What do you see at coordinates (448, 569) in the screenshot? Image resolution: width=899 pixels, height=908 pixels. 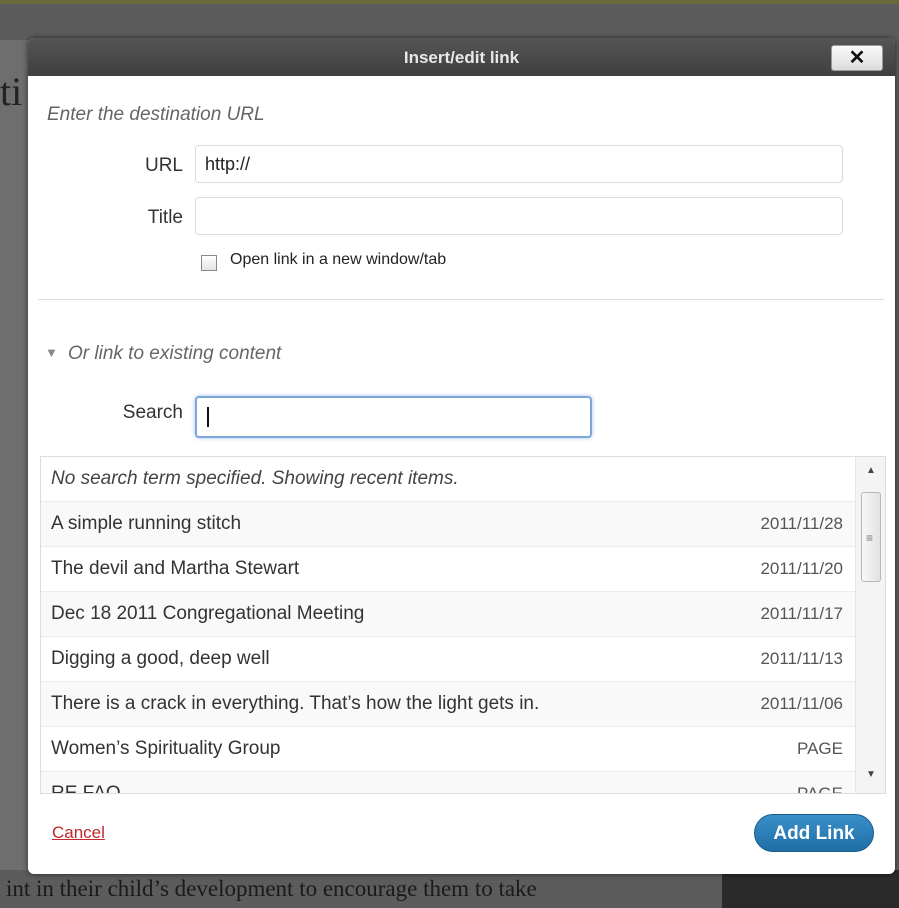 I see `list-item: The devil and Martha Stewart 2011/11/20` at bounding box center [448, 569].